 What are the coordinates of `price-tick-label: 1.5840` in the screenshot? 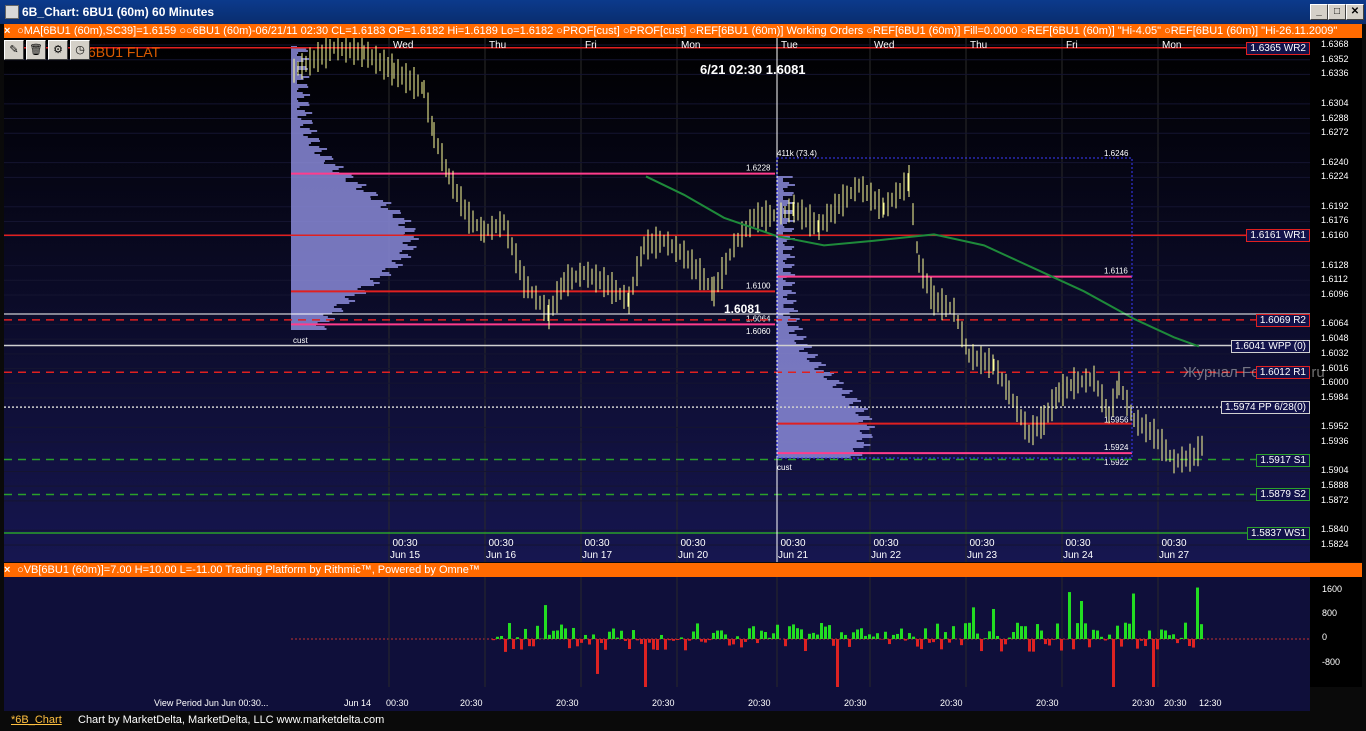 It's located at (1335, 529).